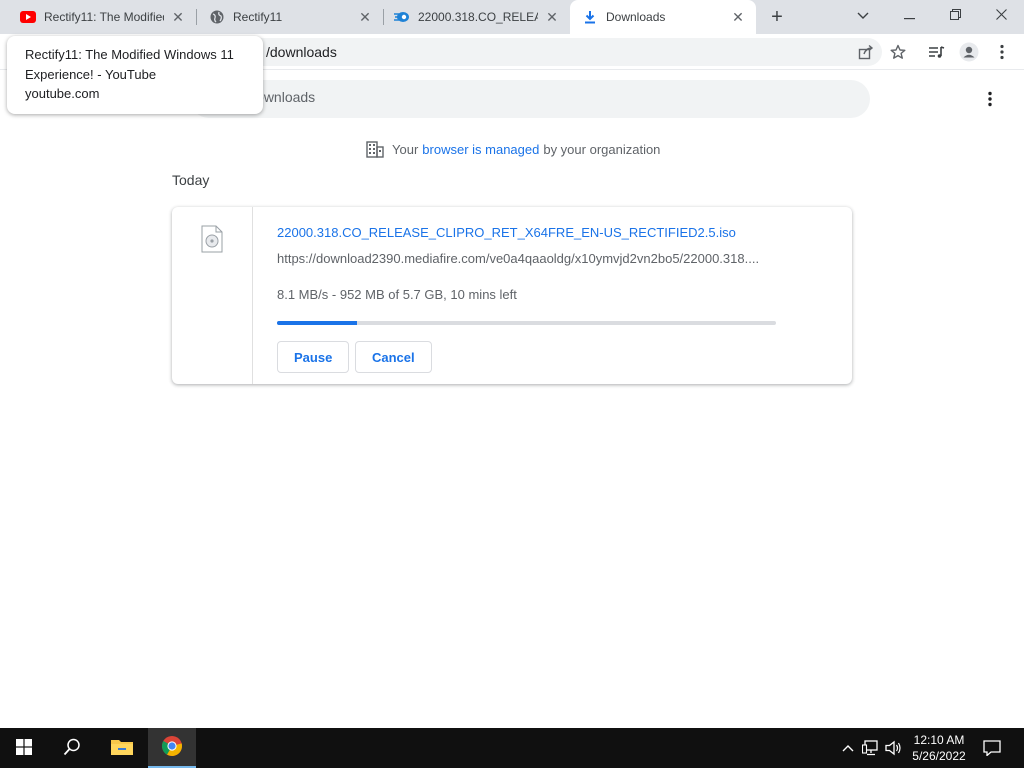 The height and width of the screenshot is (768, 1024). I want to click on minimize-button, so click(909, 15).